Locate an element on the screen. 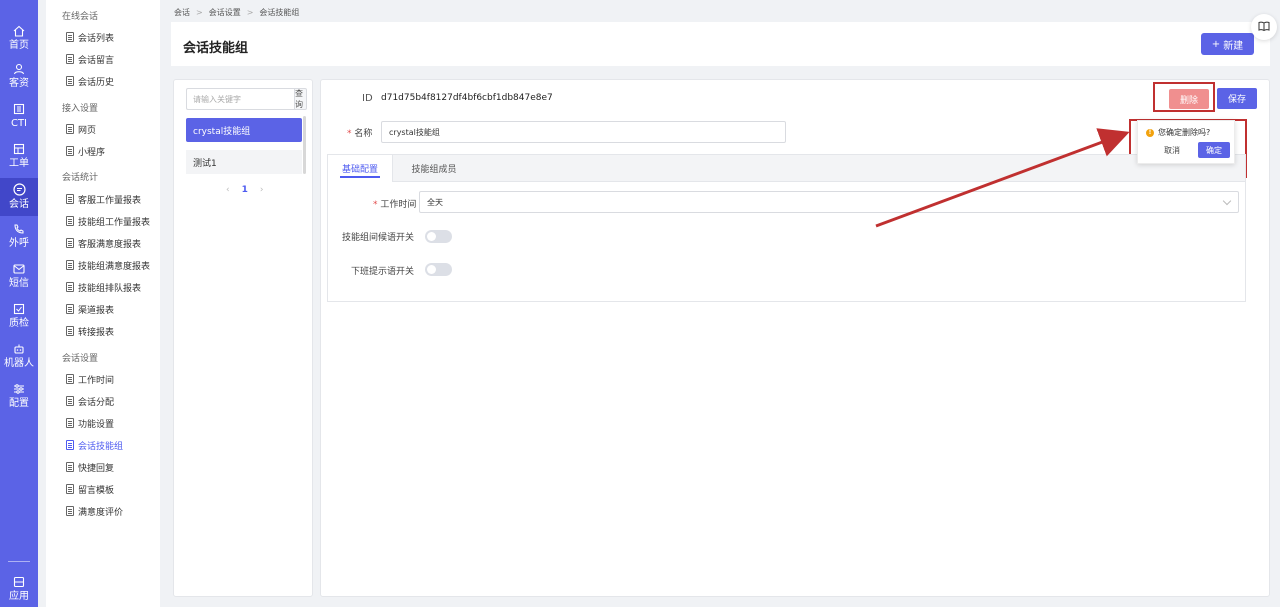 This screenshot has width=1280, height=607. delete-confirm-popover: ! 您确定删除吗? 取消 确定 is located at coordinates (1186, 142).